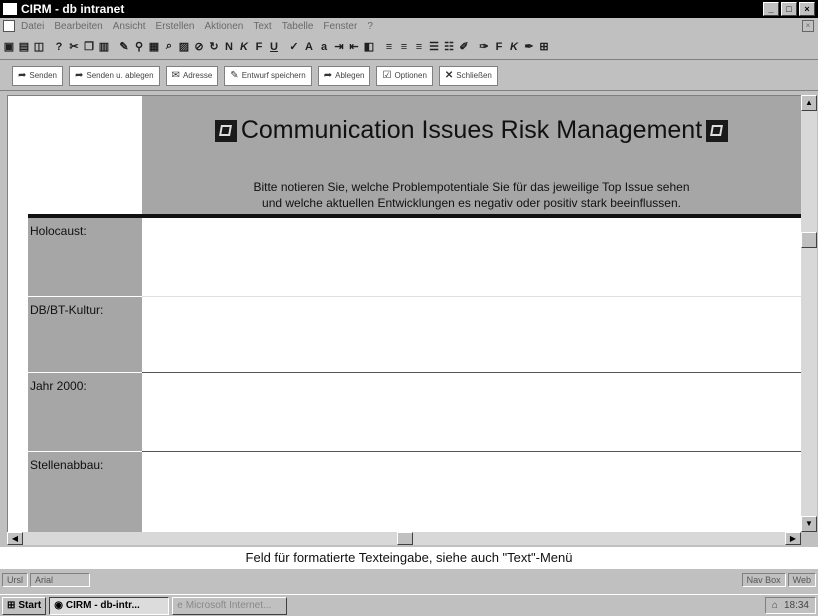  I want to click on vertical-scrollbar: ▲ ▼, so click(809, 313).